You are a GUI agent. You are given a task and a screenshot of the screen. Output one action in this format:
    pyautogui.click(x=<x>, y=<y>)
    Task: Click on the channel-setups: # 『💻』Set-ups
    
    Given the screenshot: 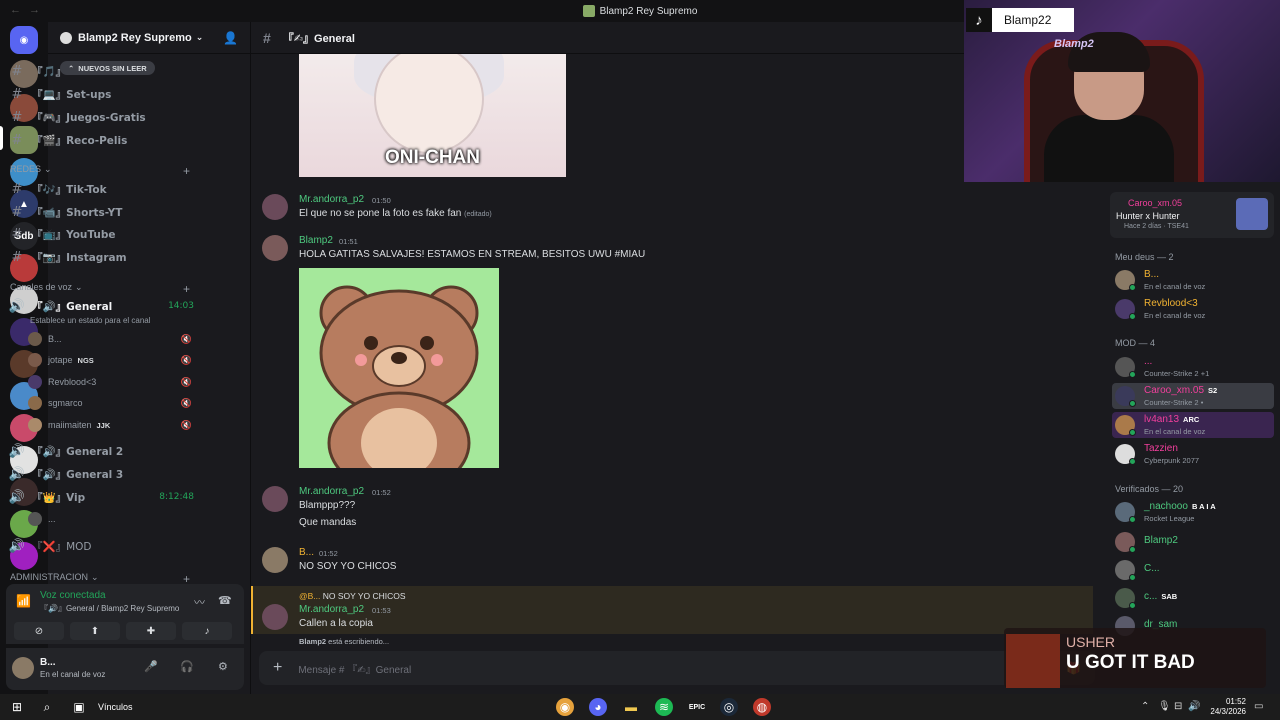 What is the action you would take?
    pyautogui.click(x=101, y=94)
    